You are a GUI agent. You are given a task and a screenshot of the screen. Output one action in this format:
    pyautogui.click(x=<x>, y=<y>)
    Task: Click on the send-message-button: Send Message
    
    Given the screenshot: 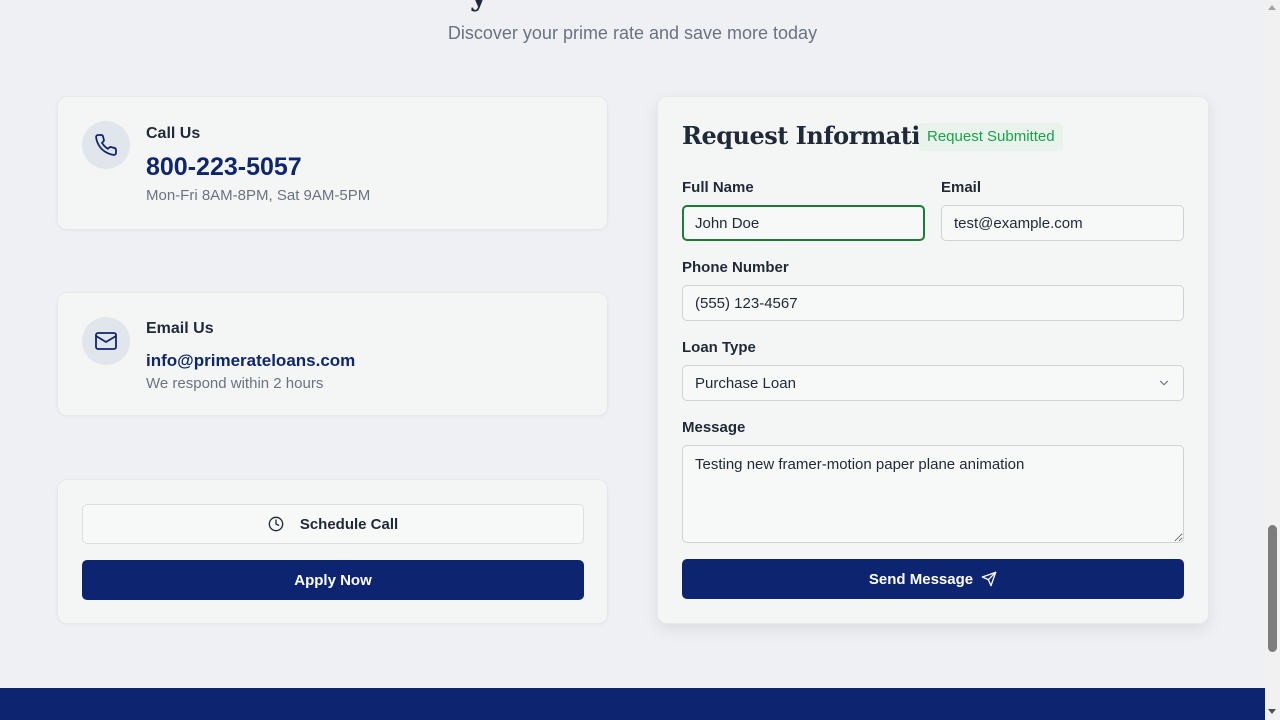 What is the action you would take?
    pyautogui.click(x=933, y=579)
    